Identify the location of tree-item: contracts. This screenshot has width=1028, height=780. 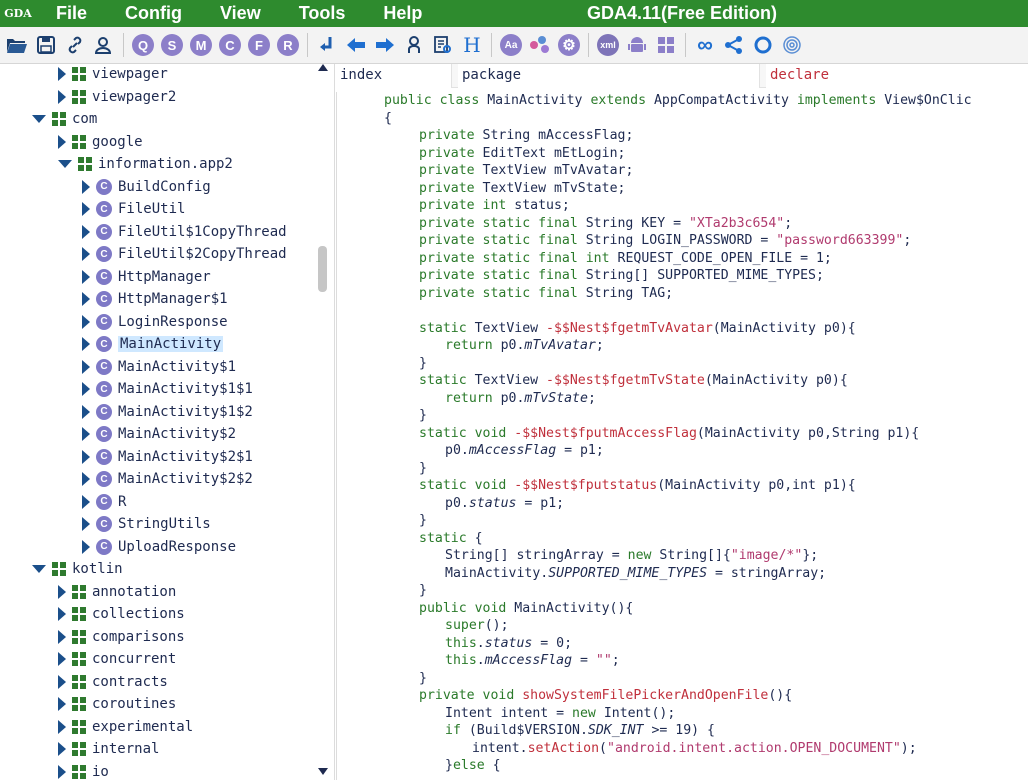
(113, 682).